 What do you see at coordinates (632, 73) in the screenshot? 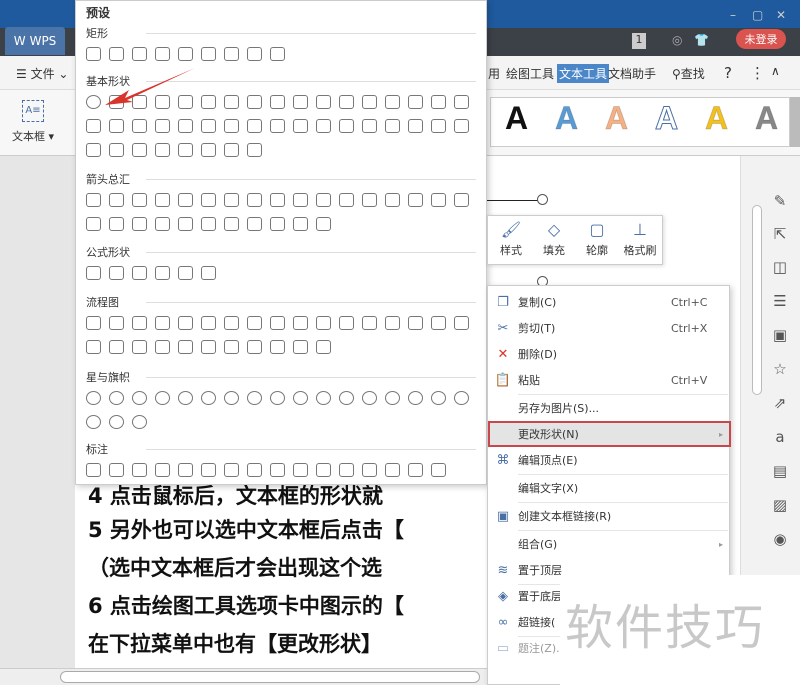
I see `tab-doc-assistant: 文档助手` at bounding box center [632, 73].